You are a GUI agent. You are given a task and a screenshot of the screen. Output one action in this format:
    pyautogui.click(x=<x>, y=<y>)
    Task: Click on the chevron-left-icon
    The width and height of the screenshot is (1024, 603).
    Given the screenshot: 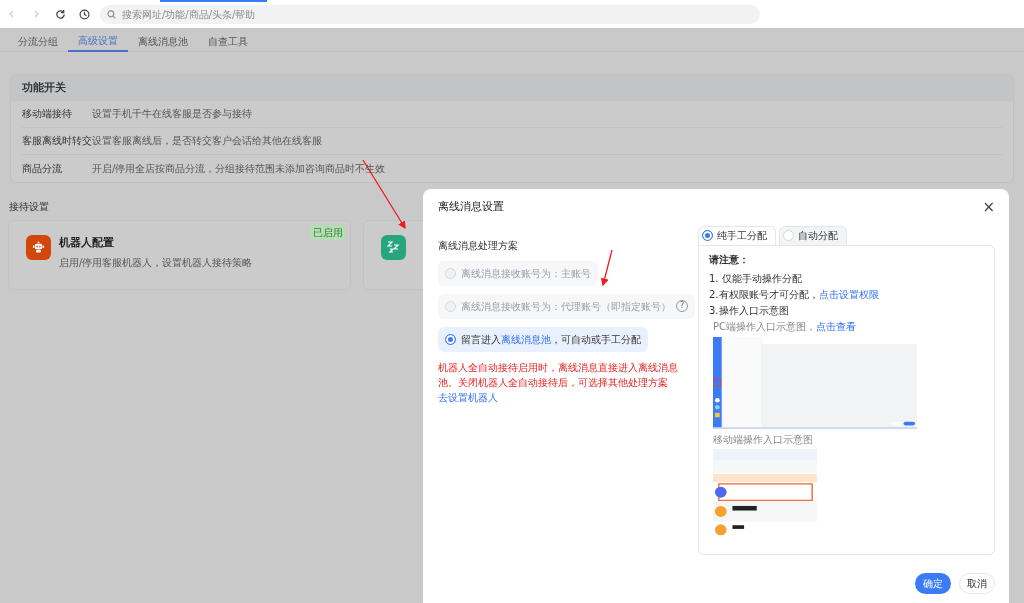 What is the action you would take?
    pyautogui.click(x=12, y=14)
    